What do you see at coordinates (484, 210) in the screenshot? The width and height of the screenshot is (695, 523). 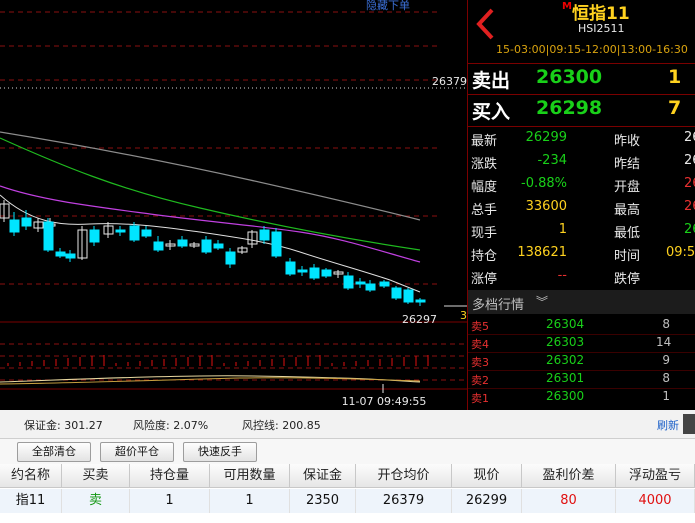 I see `stat-label: 总手` at bounding box center [484, 210].